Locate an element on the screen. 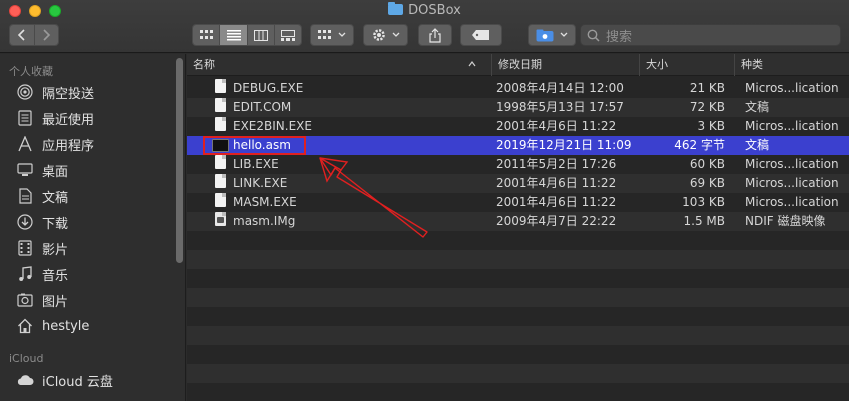 Image resolution: width=849 pixels, height=401 pixels. column-view-button is located at coordinates (261, 35).